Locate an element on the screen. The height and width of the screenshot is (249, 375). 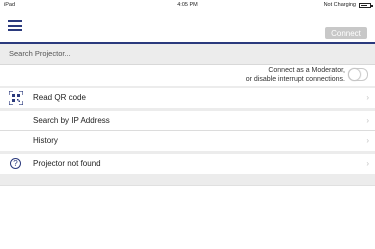
read-qr-code-label: Read QR code is located at coordinates (59, 97).